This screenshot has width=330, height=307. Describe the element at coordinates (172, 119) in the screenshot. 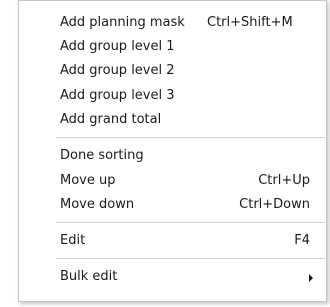

I see `menu-item-add-grand-total: Add grand total` at that location.